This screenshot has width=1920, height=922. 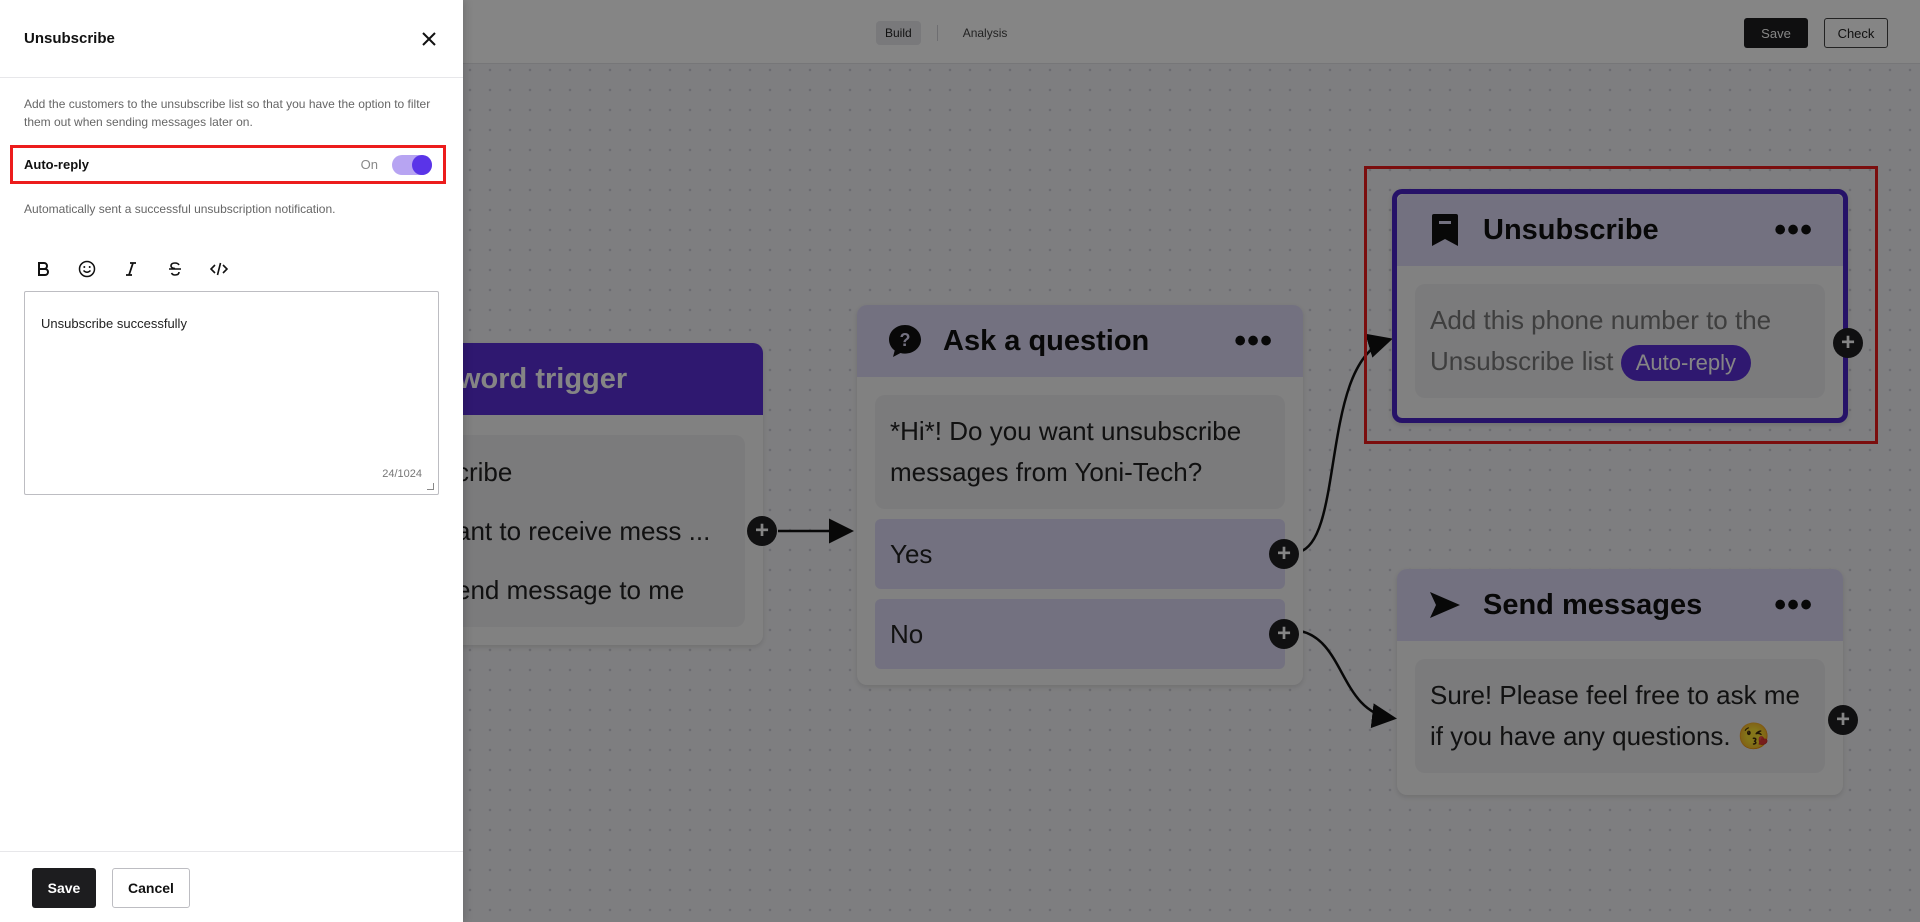 I want to click on code-icon, so click(x=219, y=269).